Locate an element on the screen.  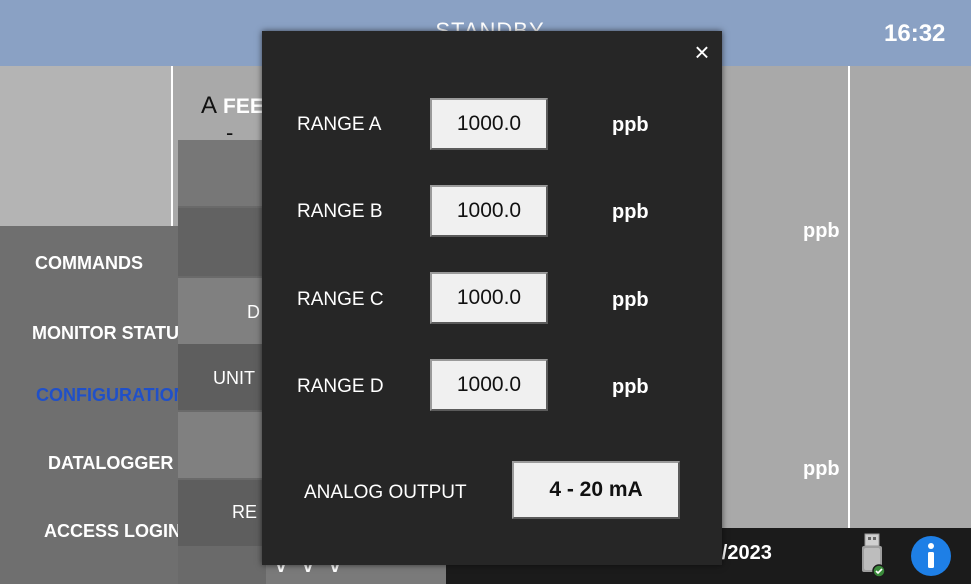
close-icon: × is located at coordinates (702, 52).